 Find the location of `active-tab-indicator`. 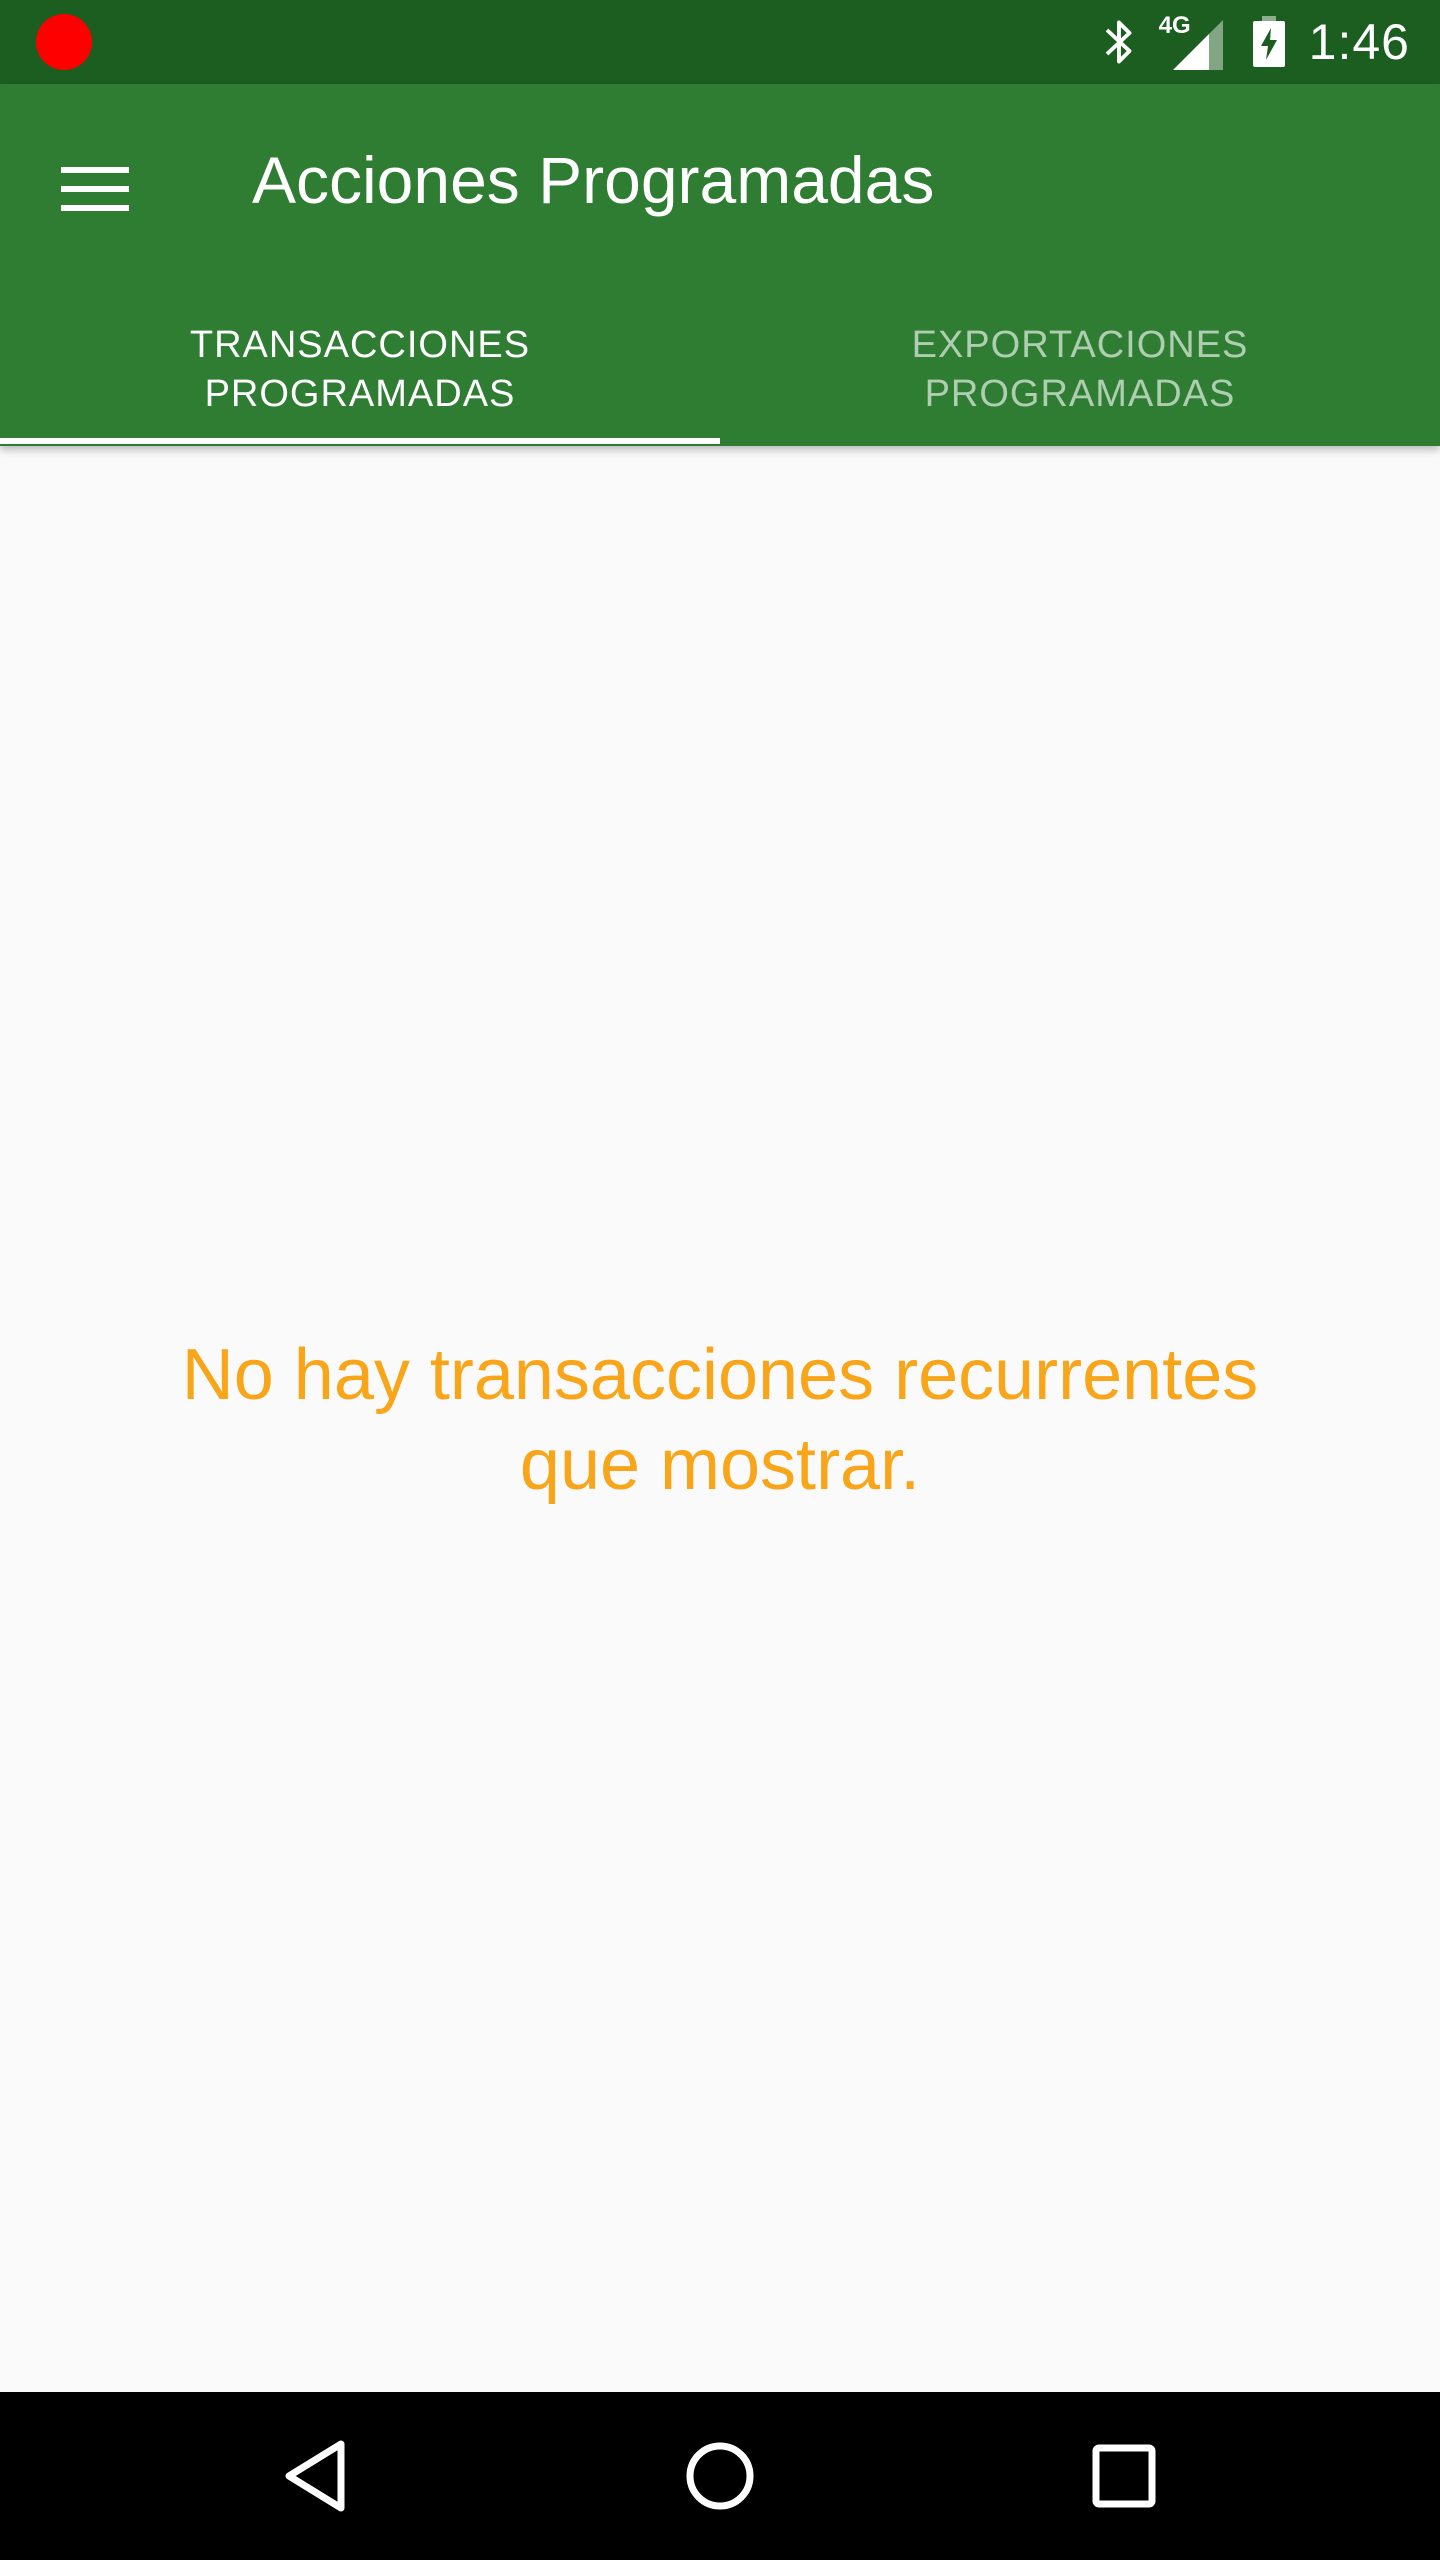

active-tab-indicator is located at coordinates (360, 441).